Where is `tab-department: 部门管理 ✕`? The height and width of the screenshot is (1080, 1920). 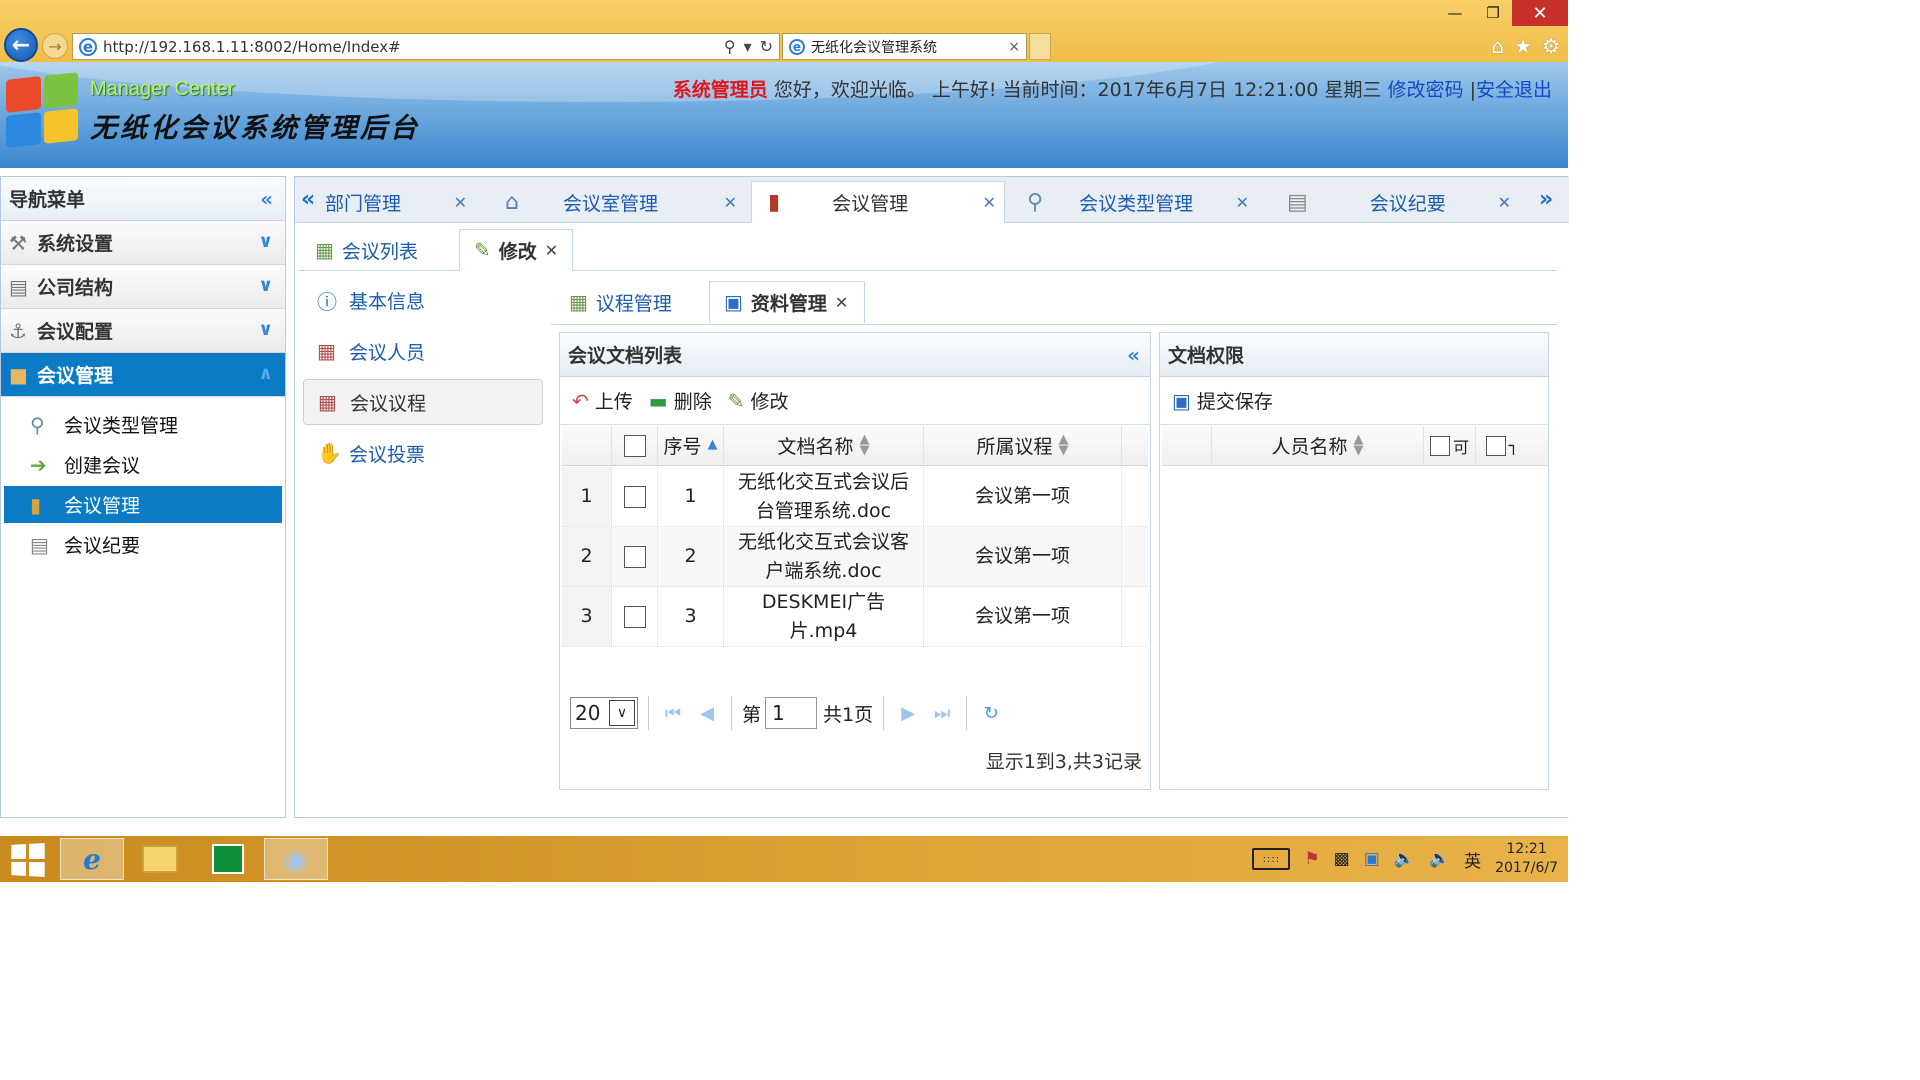 tab-department: 部门管理 ✕ is located at coordinates (400, 202).